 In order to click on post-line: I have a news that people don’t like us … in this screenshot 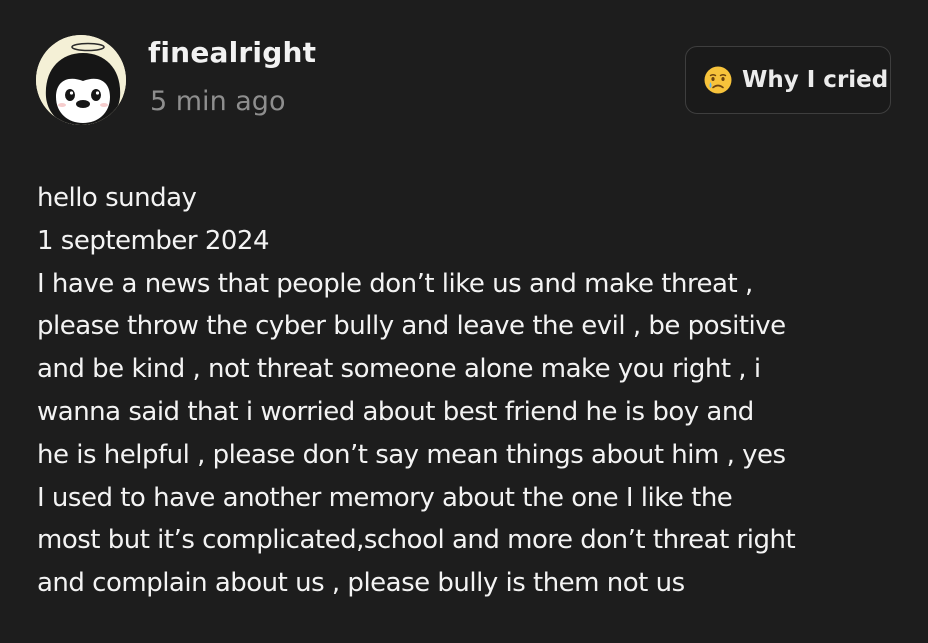, I will do `click(395, 283)`.